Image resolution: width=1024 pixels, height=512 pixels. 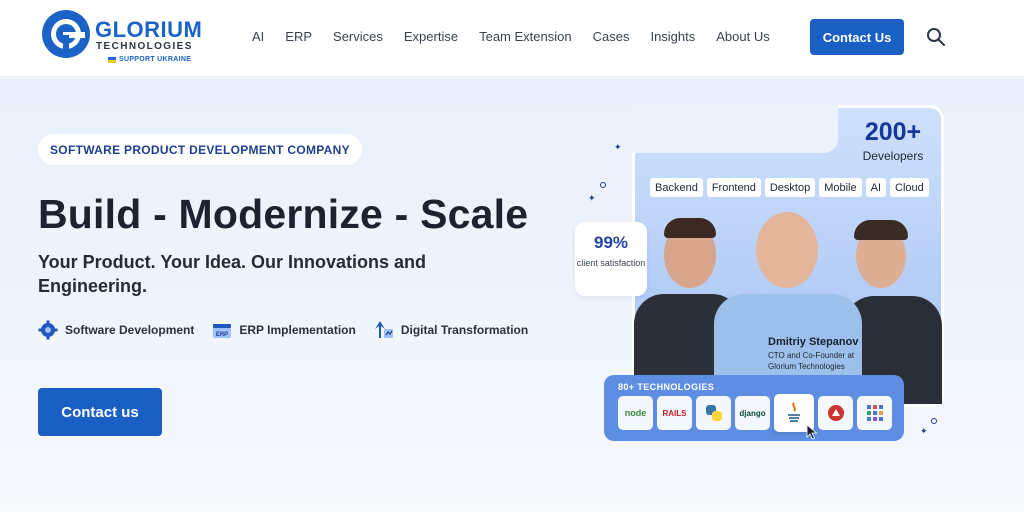 I want to click on feature-software-development: Software Development, so click(x=116, y=330).